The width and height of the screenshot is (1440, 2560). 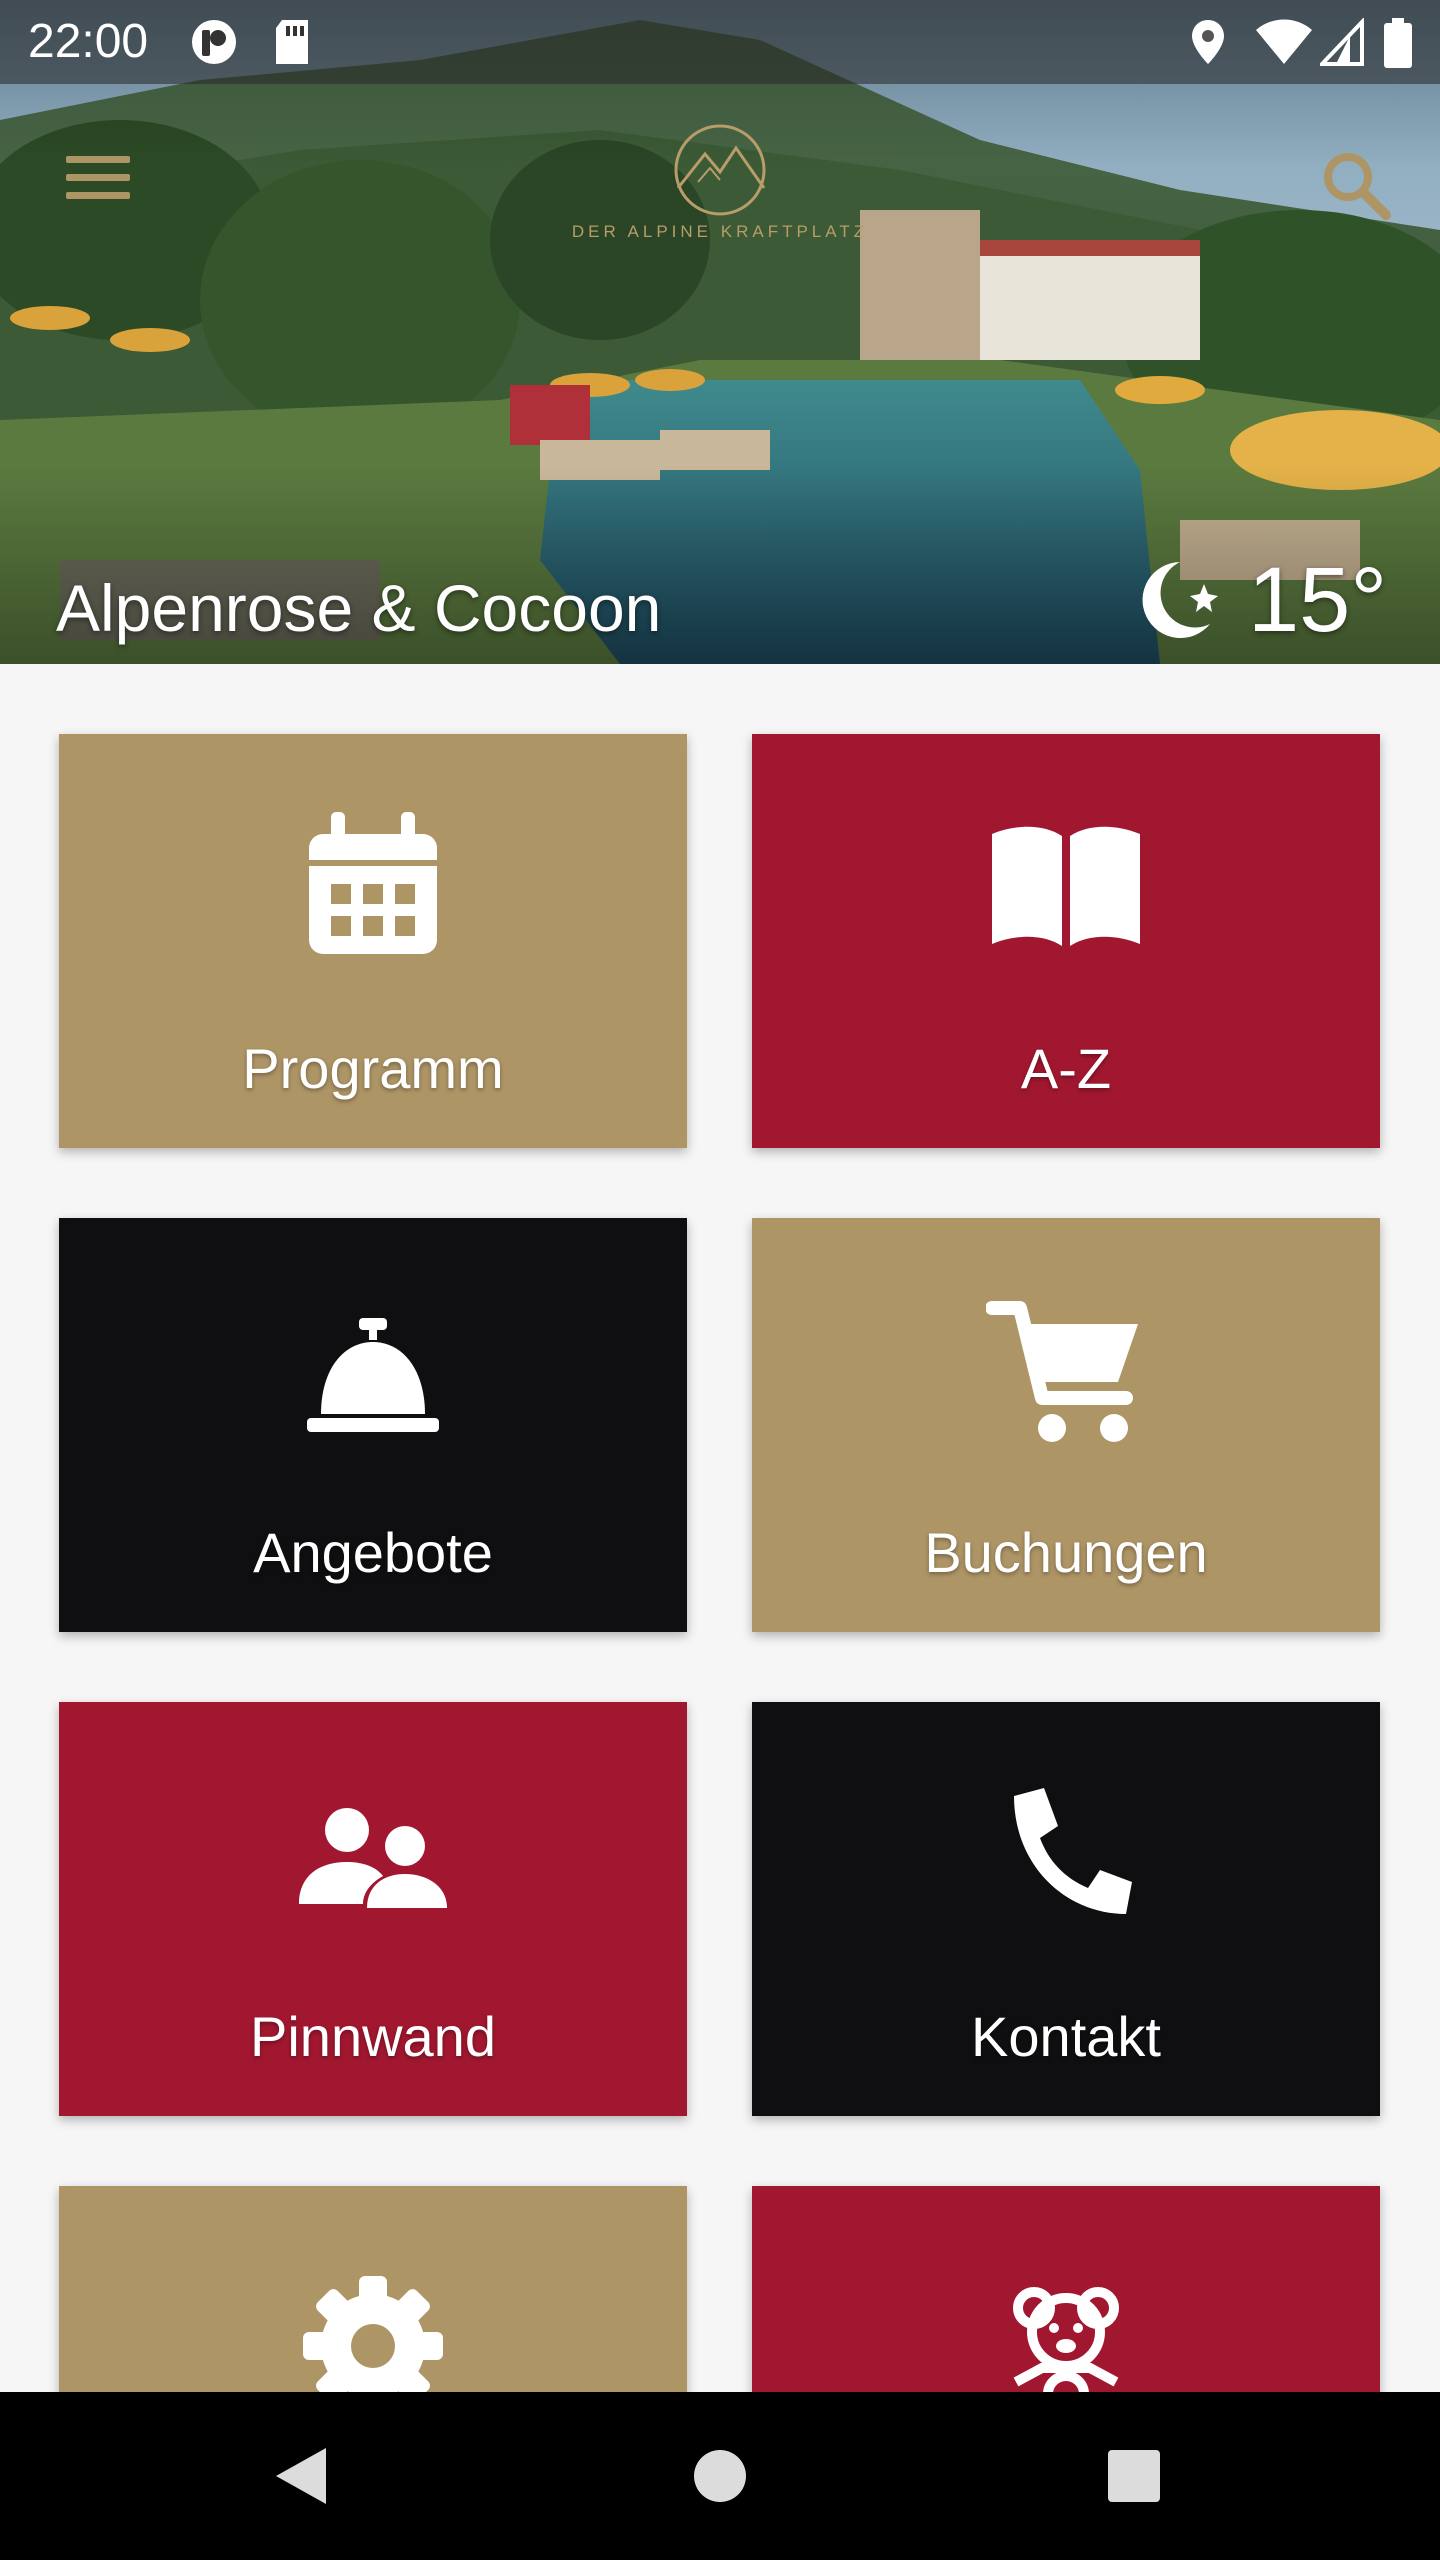 What do you see at coordinates (373, 1068) in the screenshot?
I see `tile-label: Programm` at bounding box center [373, 1068].